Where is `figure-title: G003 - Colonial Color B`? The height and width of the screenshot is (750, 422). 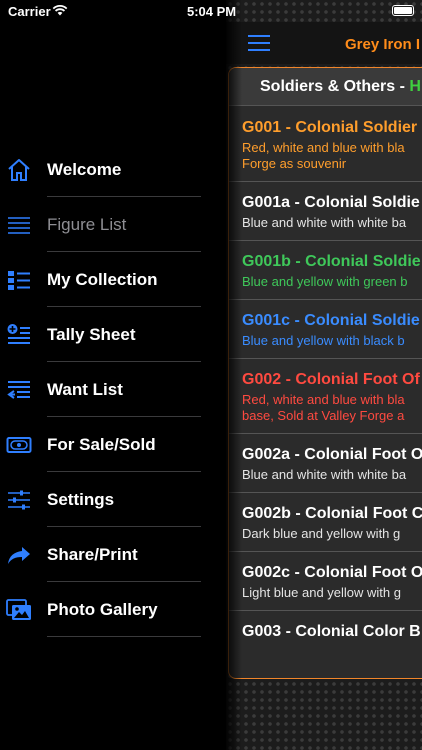 figure-title: G003 - Colonial Color B is located at coordinates (331, 631).